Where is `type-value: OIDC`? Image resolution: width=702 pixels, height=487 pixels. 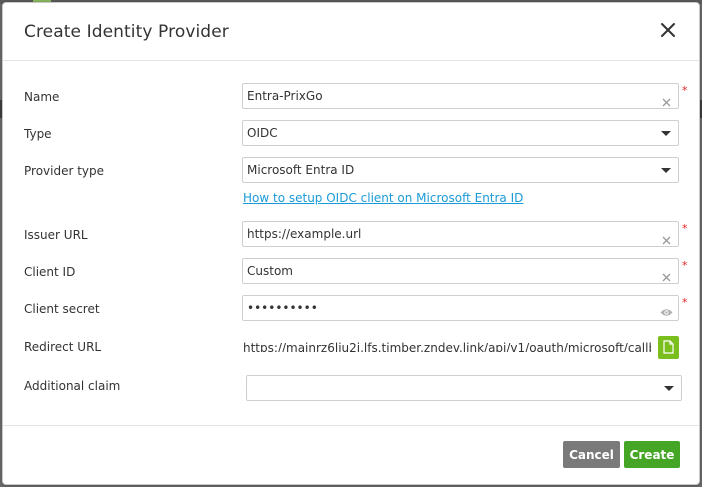 type-value: OIDC is located at coordinates (262, 133).